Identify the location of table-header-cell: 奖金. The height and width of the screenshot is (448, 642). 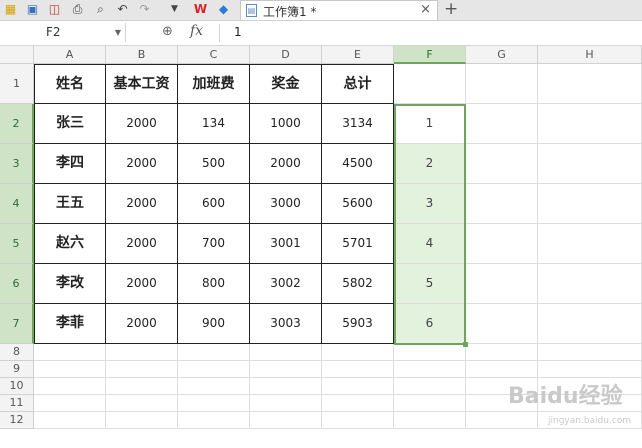
(286, 84).